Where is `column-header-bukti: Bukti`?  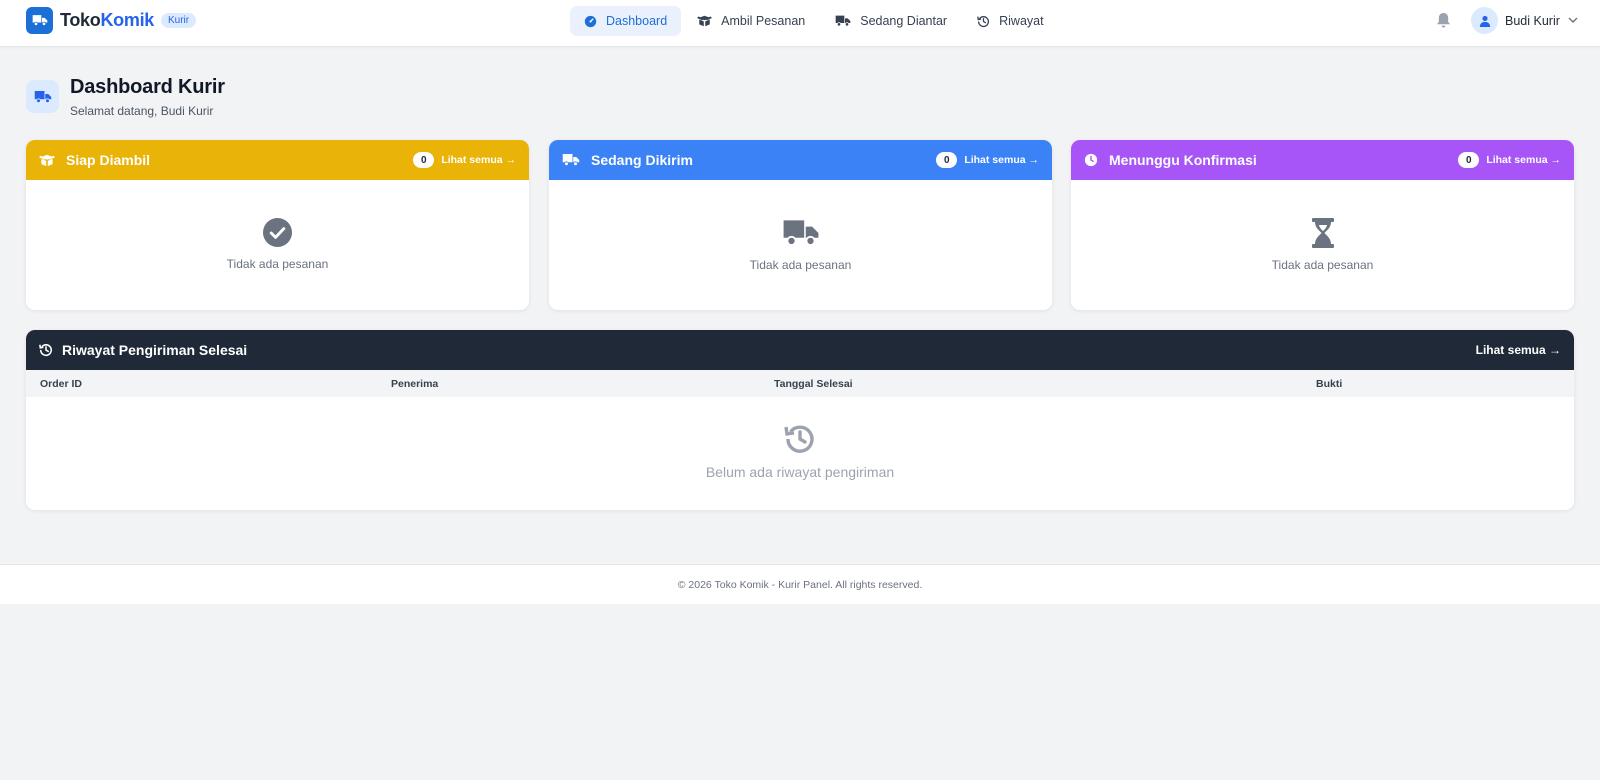
column-header-bukti: Bukti is located at coordinates (1329, 384).